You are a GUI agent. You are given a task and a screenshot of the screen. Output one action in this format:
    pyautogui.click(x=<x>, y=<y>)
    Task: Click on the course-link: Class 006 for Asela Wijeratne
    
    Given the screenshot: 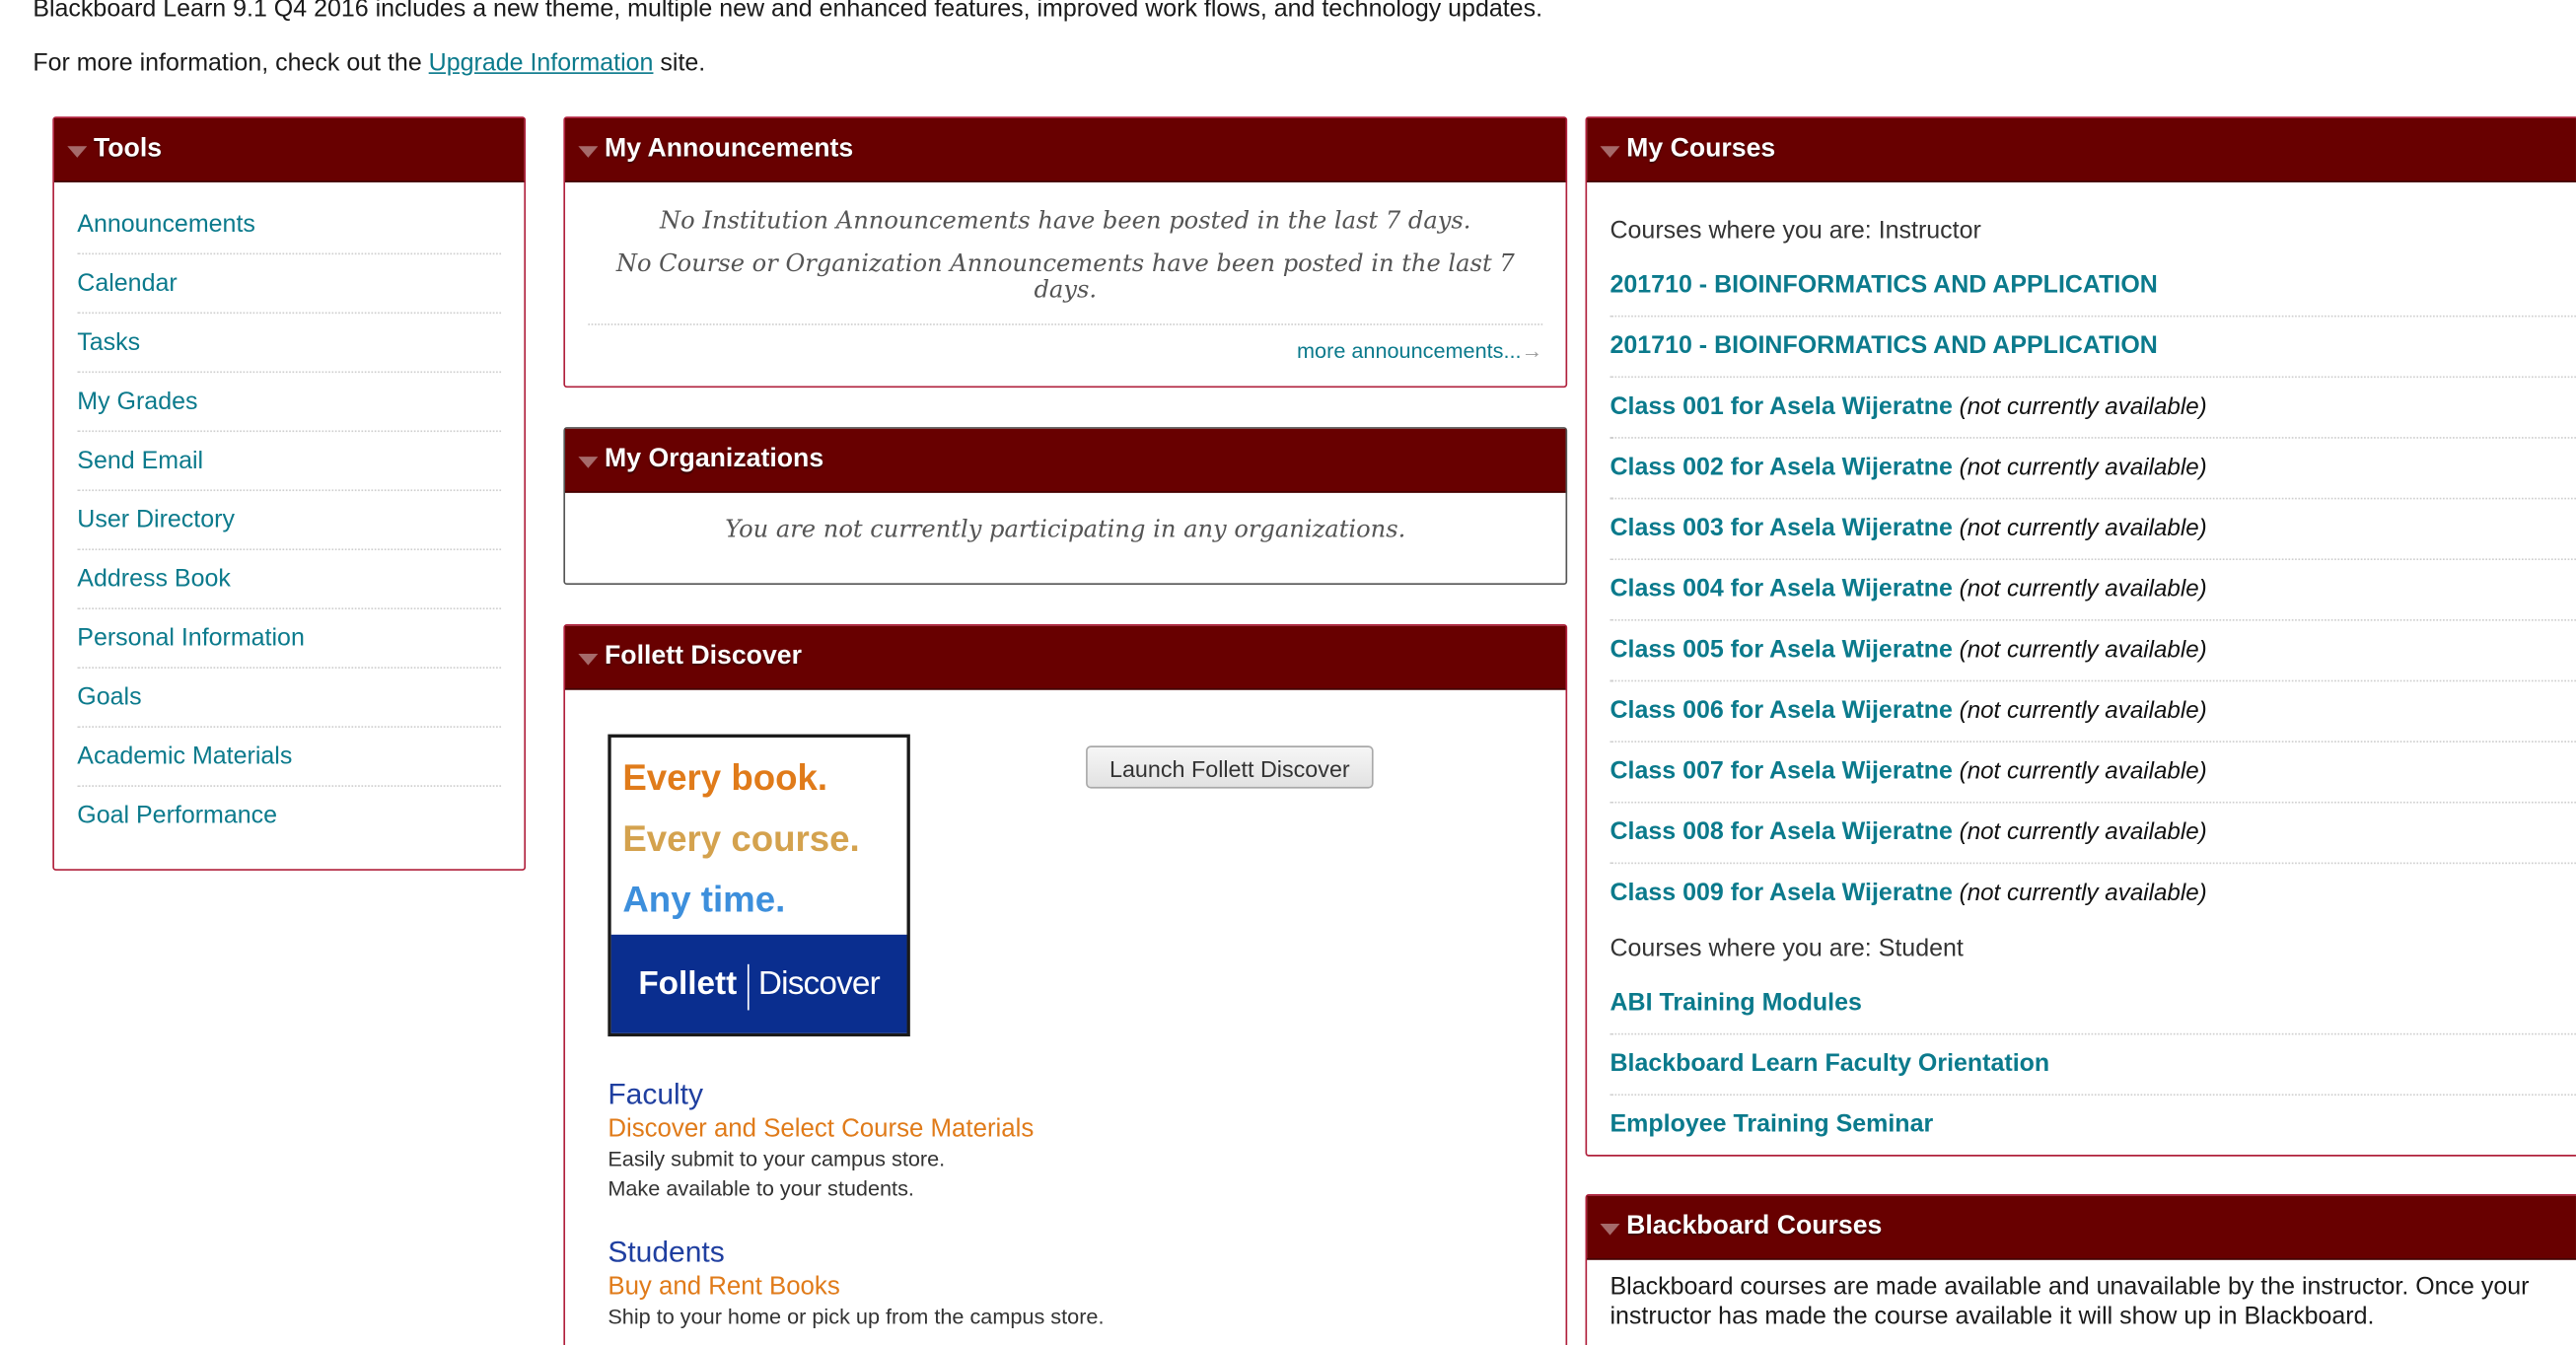 What is the action you would take?
    pyautogui.click(x=1781, y=710)
    